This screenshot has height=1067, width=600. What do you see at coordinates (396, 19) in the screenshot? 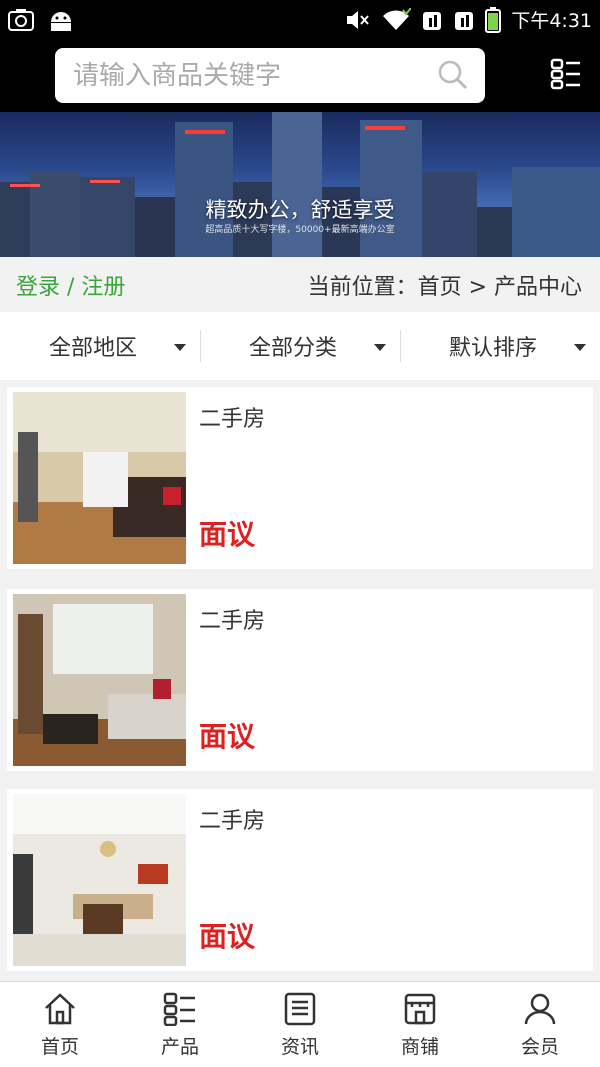
I see `wifi-icon` at bounding box center [396, 19].